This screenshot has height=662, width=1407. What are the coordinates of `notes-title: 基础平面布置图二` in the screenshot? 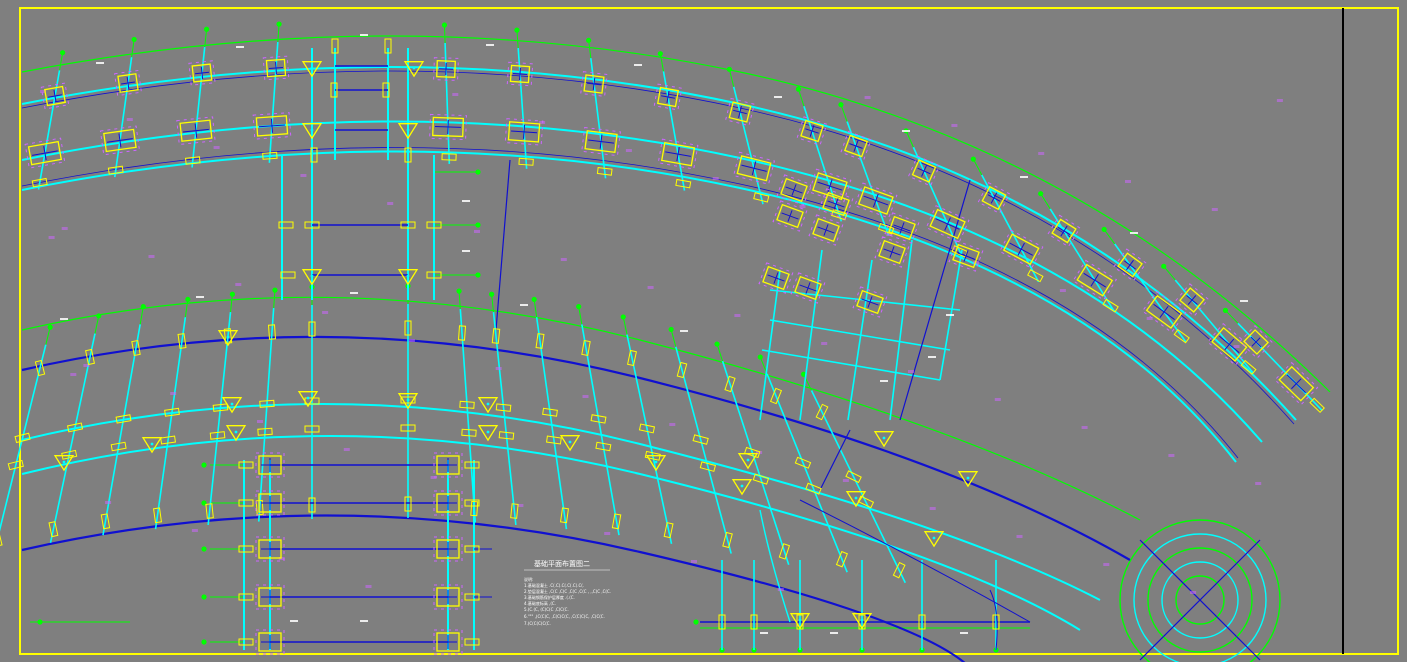 It's located at (562, 563).